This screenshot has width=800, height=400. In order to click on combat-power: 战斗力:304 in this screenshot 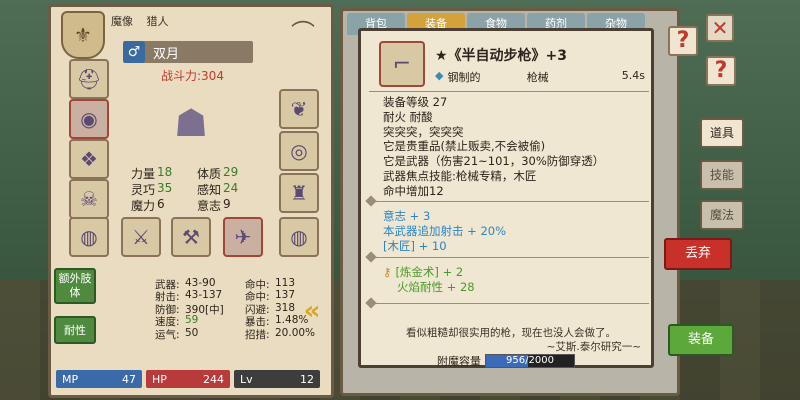, I will do `click(192, 76)`.